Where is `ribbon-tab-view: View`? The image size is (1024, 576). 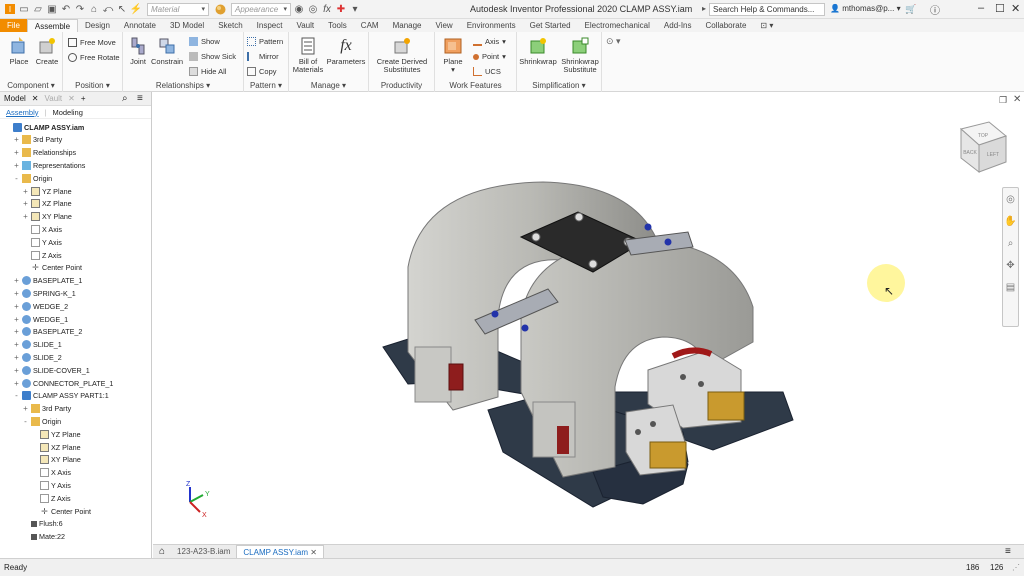 ribbon-tab-view: View is located at coordinates (444, 25).